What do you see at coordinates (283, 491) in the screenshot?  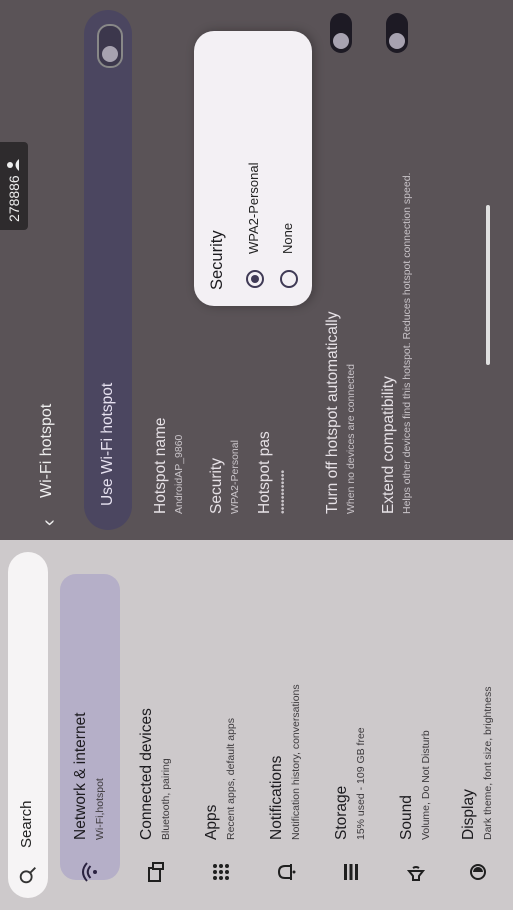 I see `row-subtitle: ••••••••••••` at bounding box center [283, 491].